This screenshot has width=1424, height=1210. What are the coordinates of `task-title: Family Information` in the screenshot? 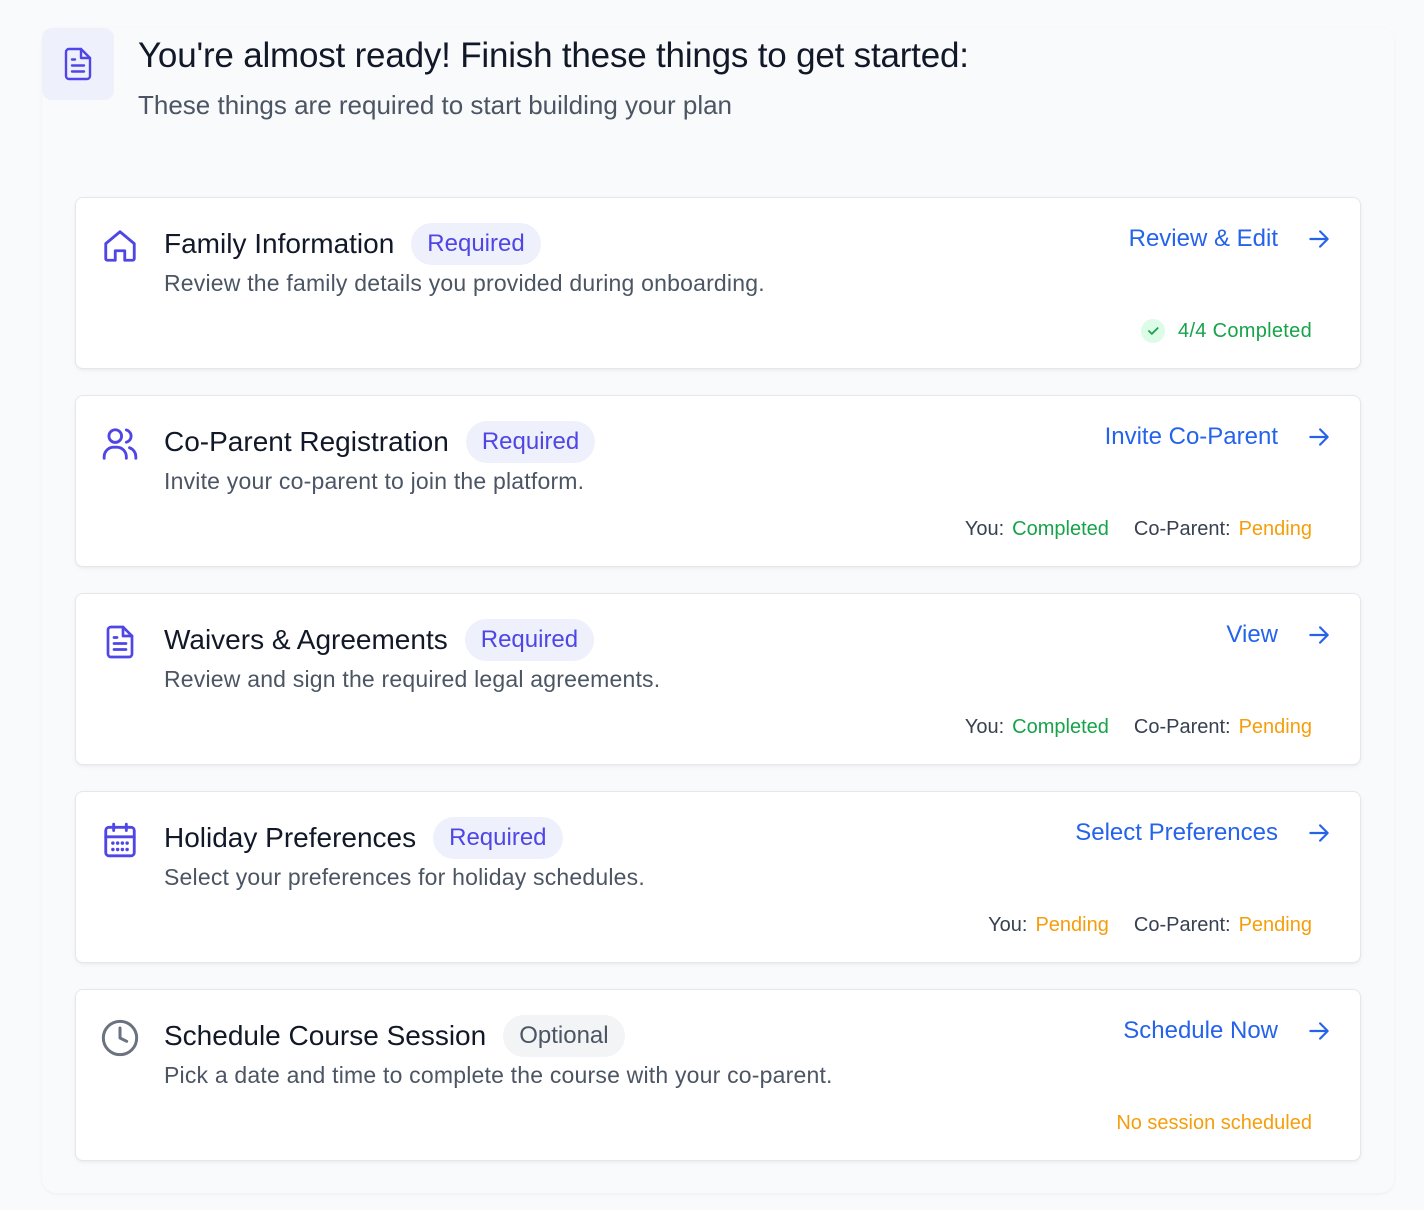 It's located at (279, 243).